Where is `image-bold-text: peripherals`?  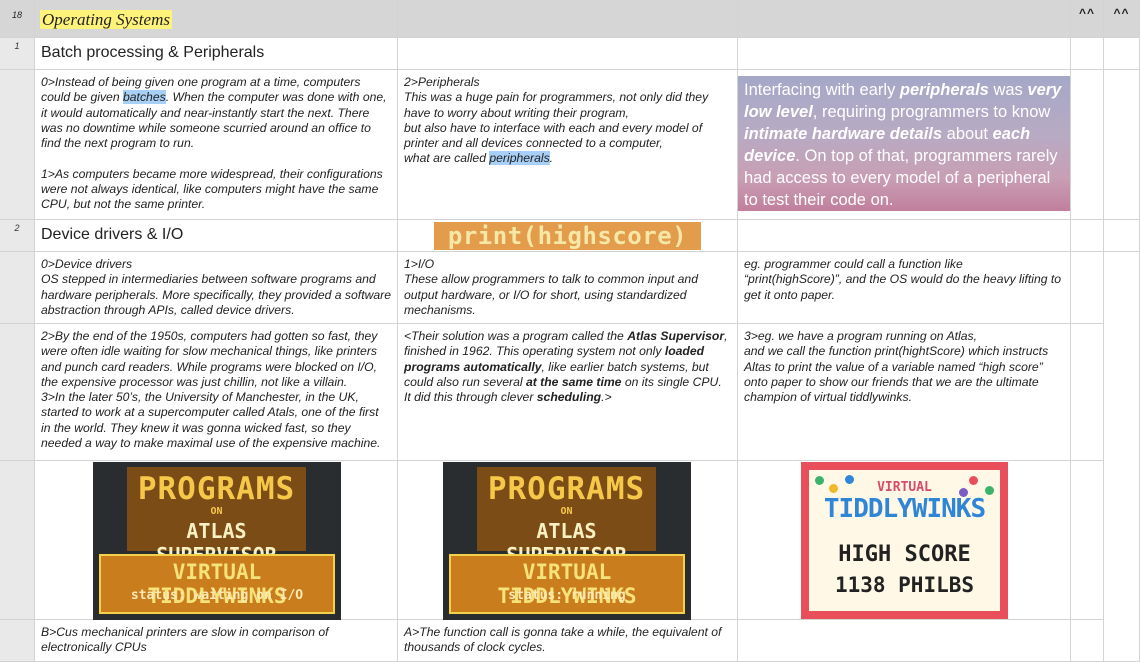 image-bold-text: peripherals is located at coordinates (944, 90).